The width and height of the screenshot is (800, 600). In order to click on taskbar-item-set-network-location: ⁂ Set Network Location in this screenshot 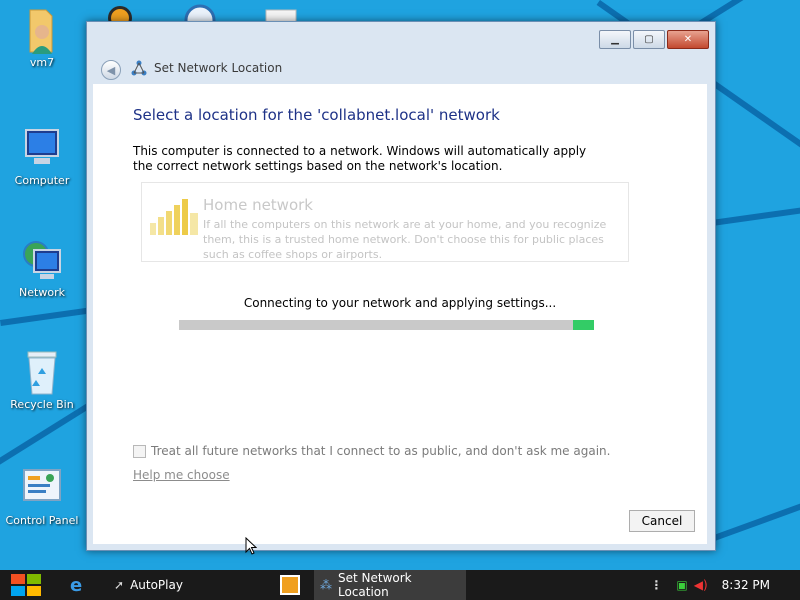, I will do `click(390, 585)`.